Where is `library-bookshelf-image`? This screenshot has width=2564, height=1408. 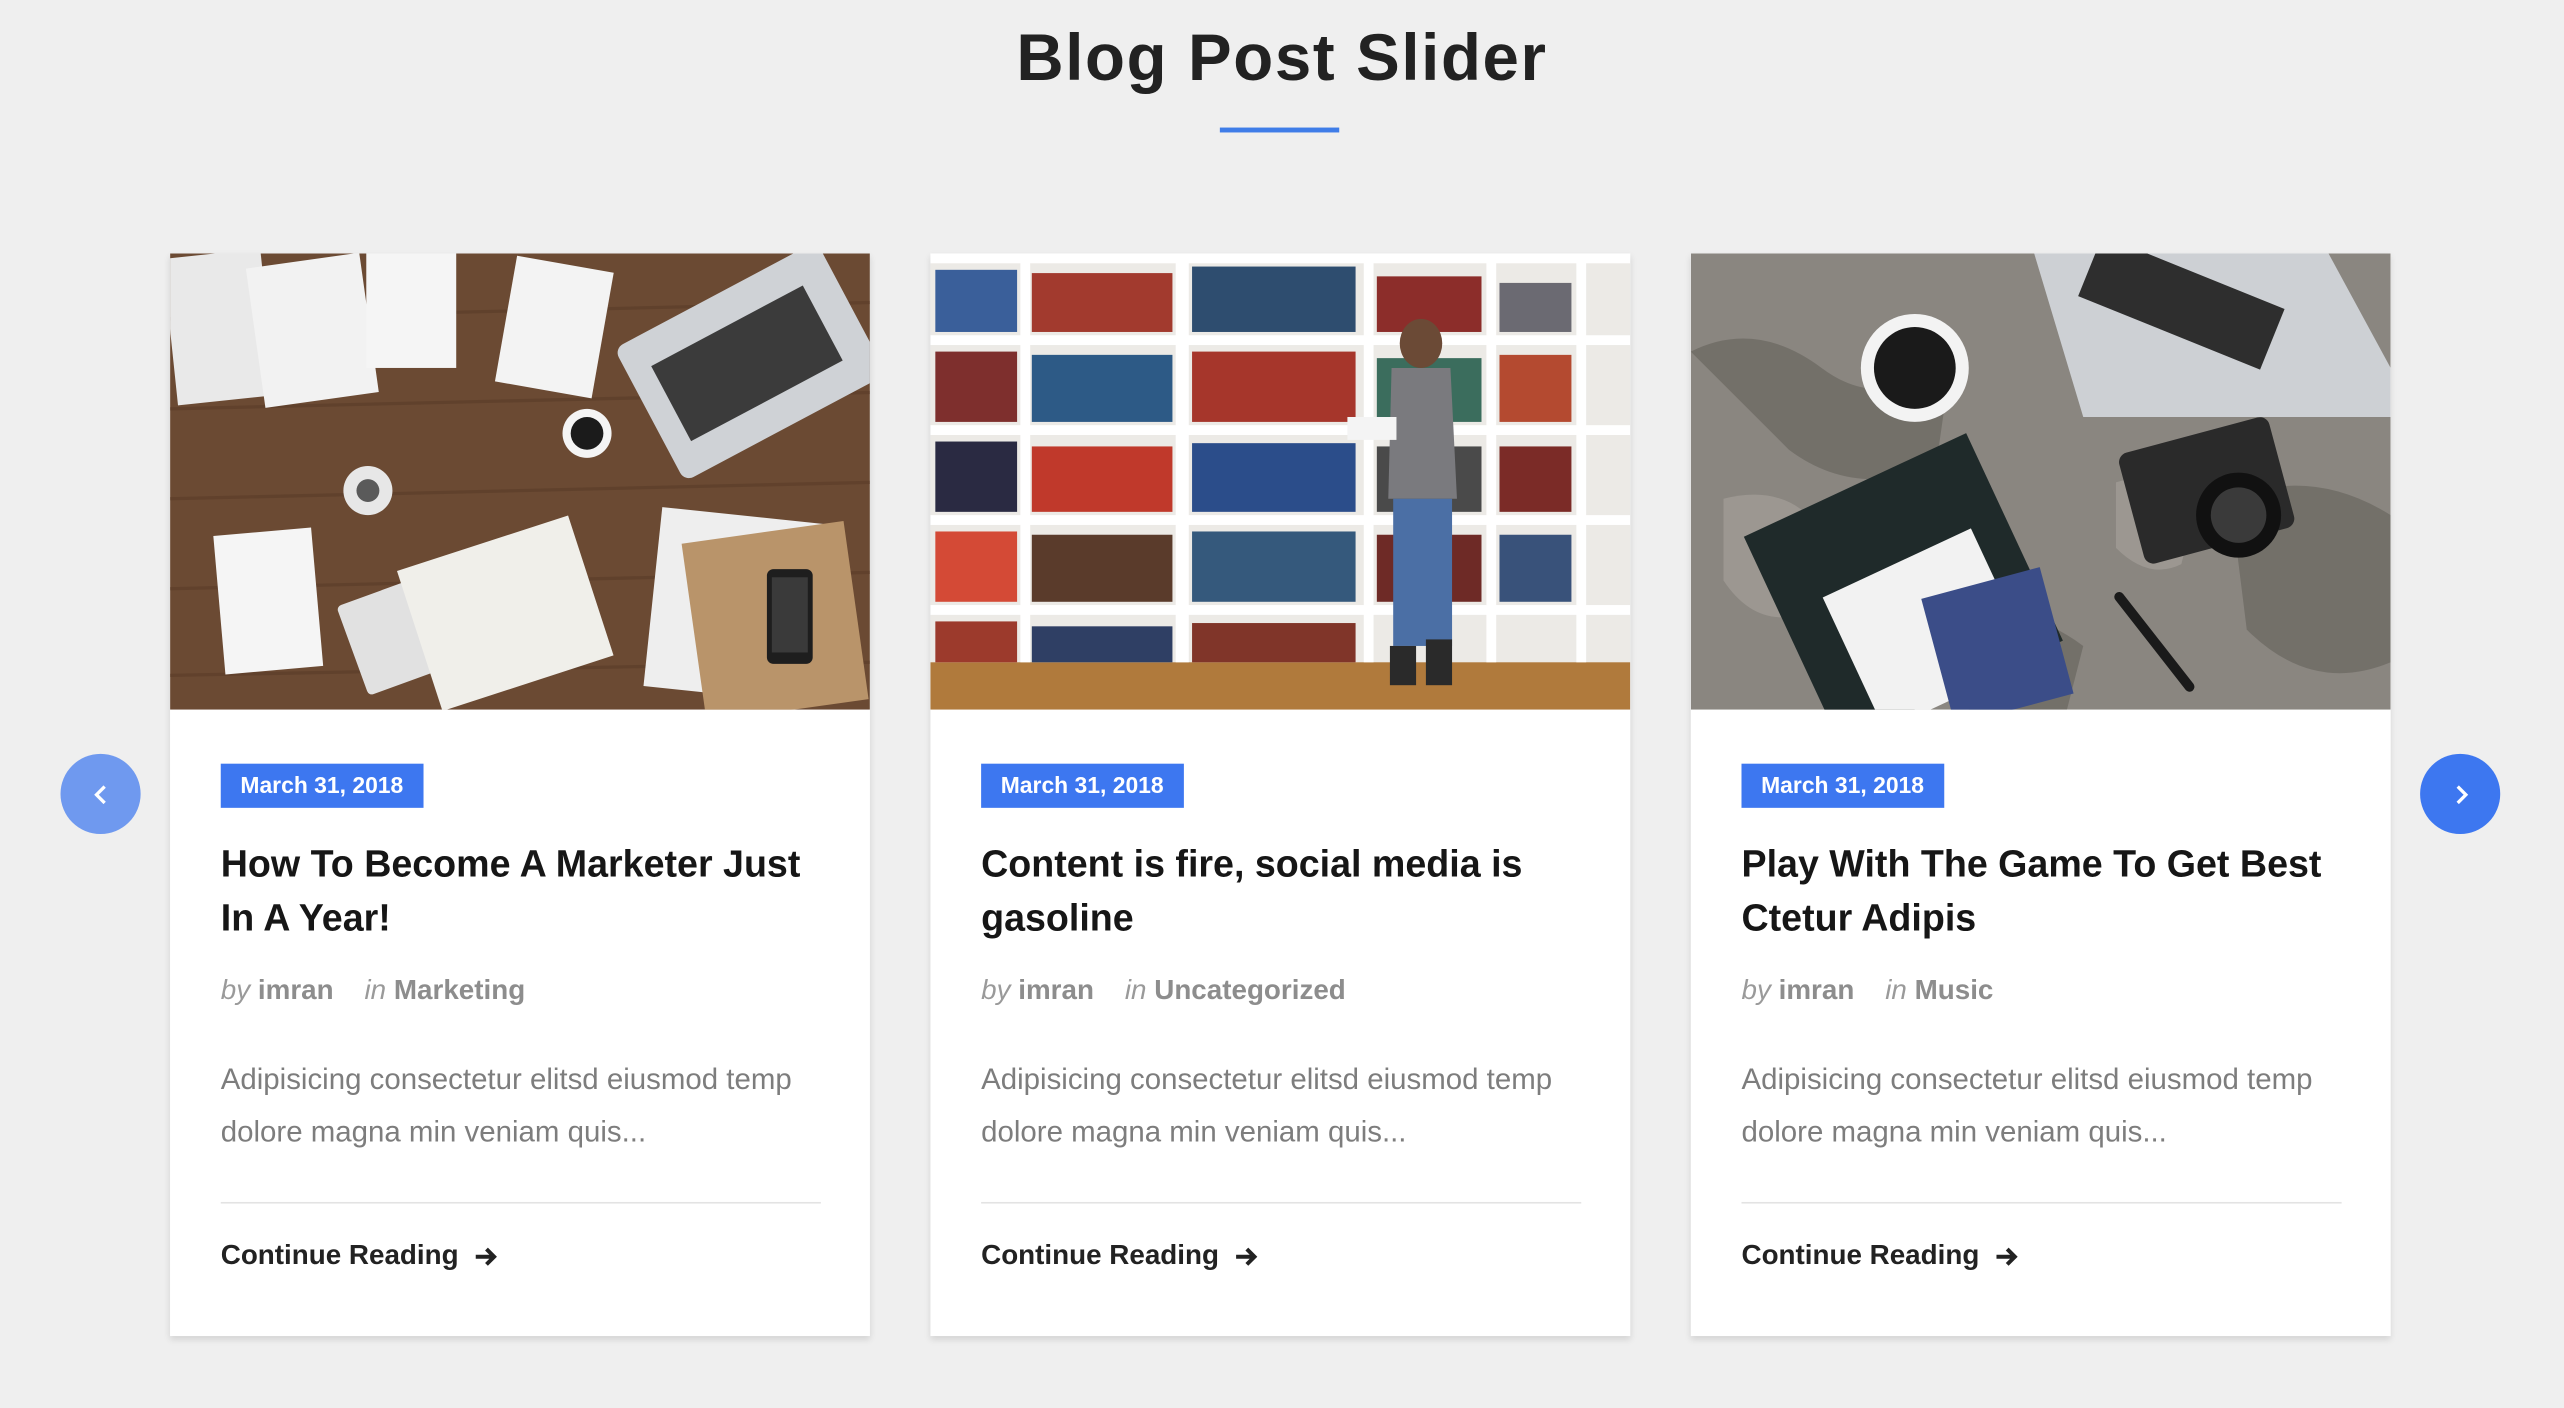 library-bookshelf-image is located at coordinates (1280, 481).